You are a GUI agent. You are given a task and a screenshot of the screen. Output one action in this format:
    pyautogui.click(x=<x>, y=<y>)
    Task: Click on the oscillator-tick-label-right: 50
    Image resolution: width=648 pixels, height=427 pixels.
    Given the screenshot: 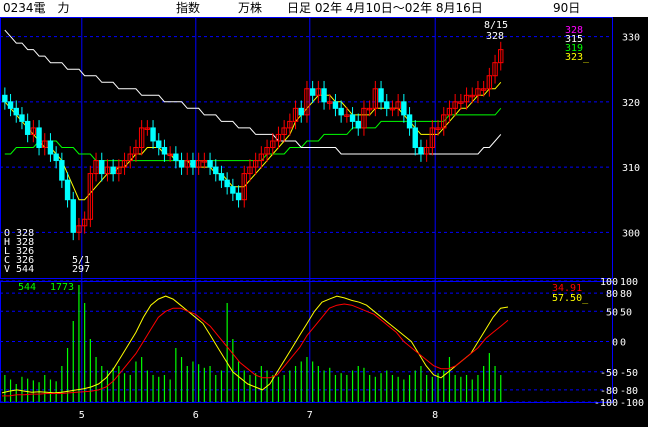 What is the action you would take?
    pyautogui.click(x=626, y=312)
    